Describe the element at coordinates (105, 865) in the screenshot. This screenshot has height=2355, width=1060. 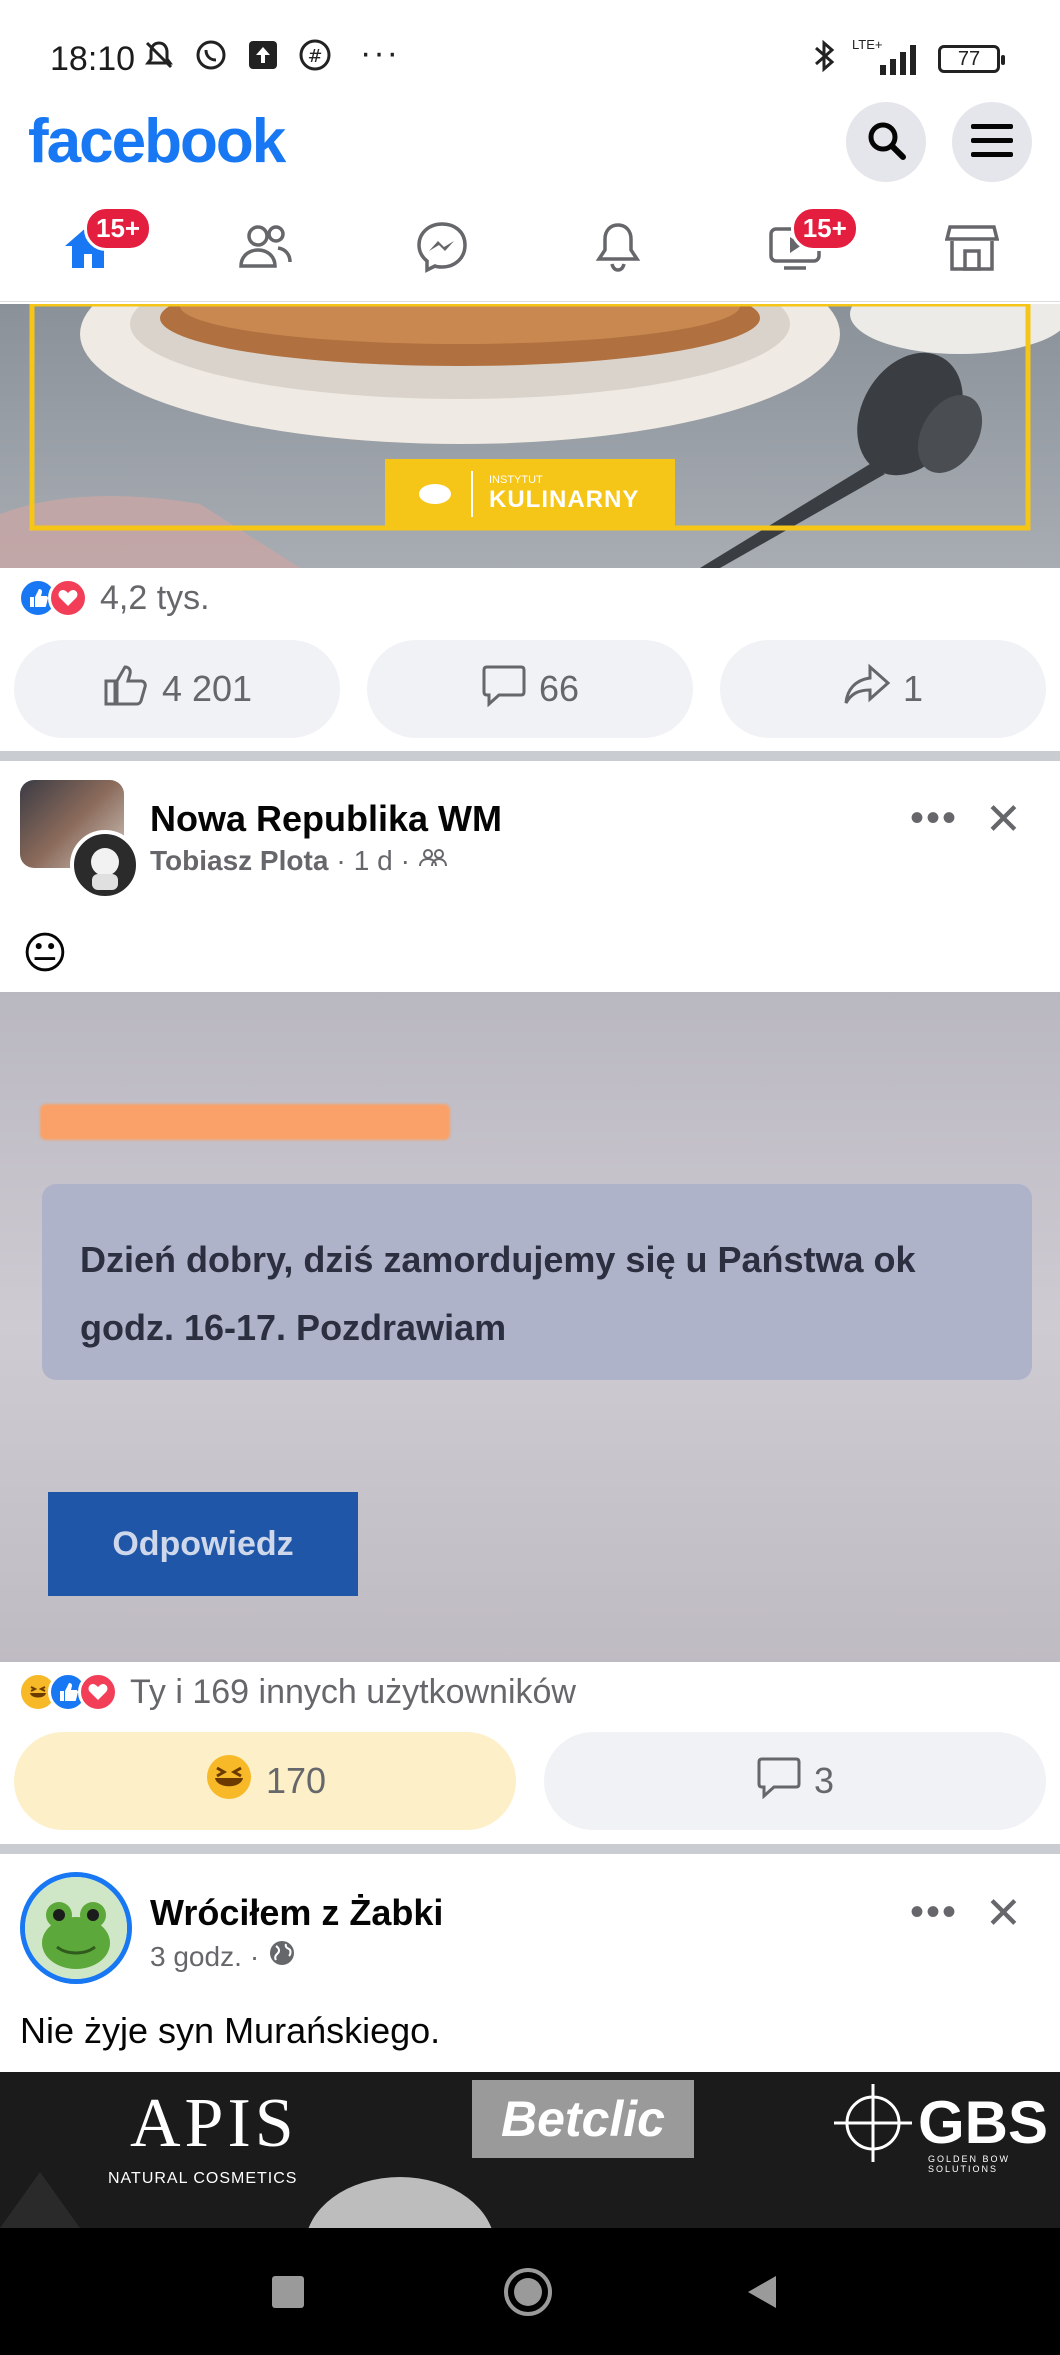
I see `author-avatar-image` at that location.